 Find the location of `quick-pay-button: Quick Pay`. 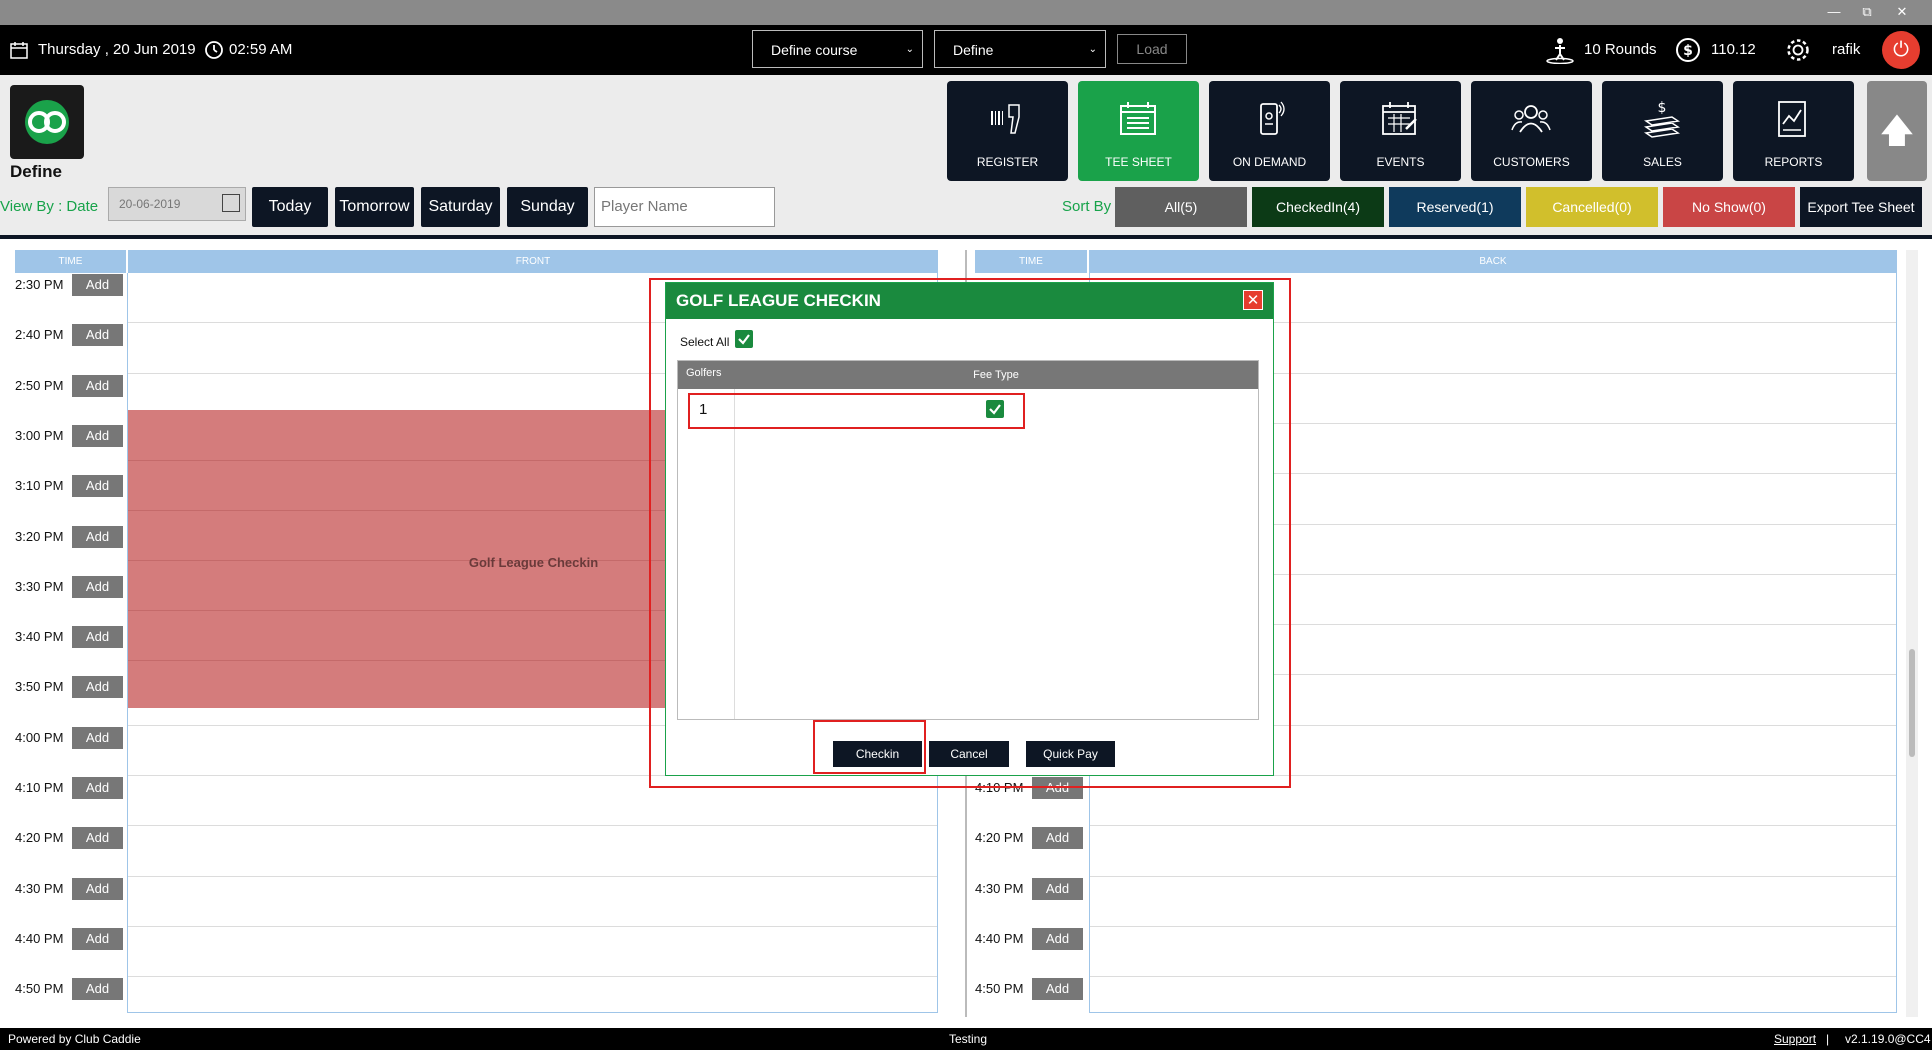

quick-pay-button: Quick Pay is located at coordinates (1070, 754).